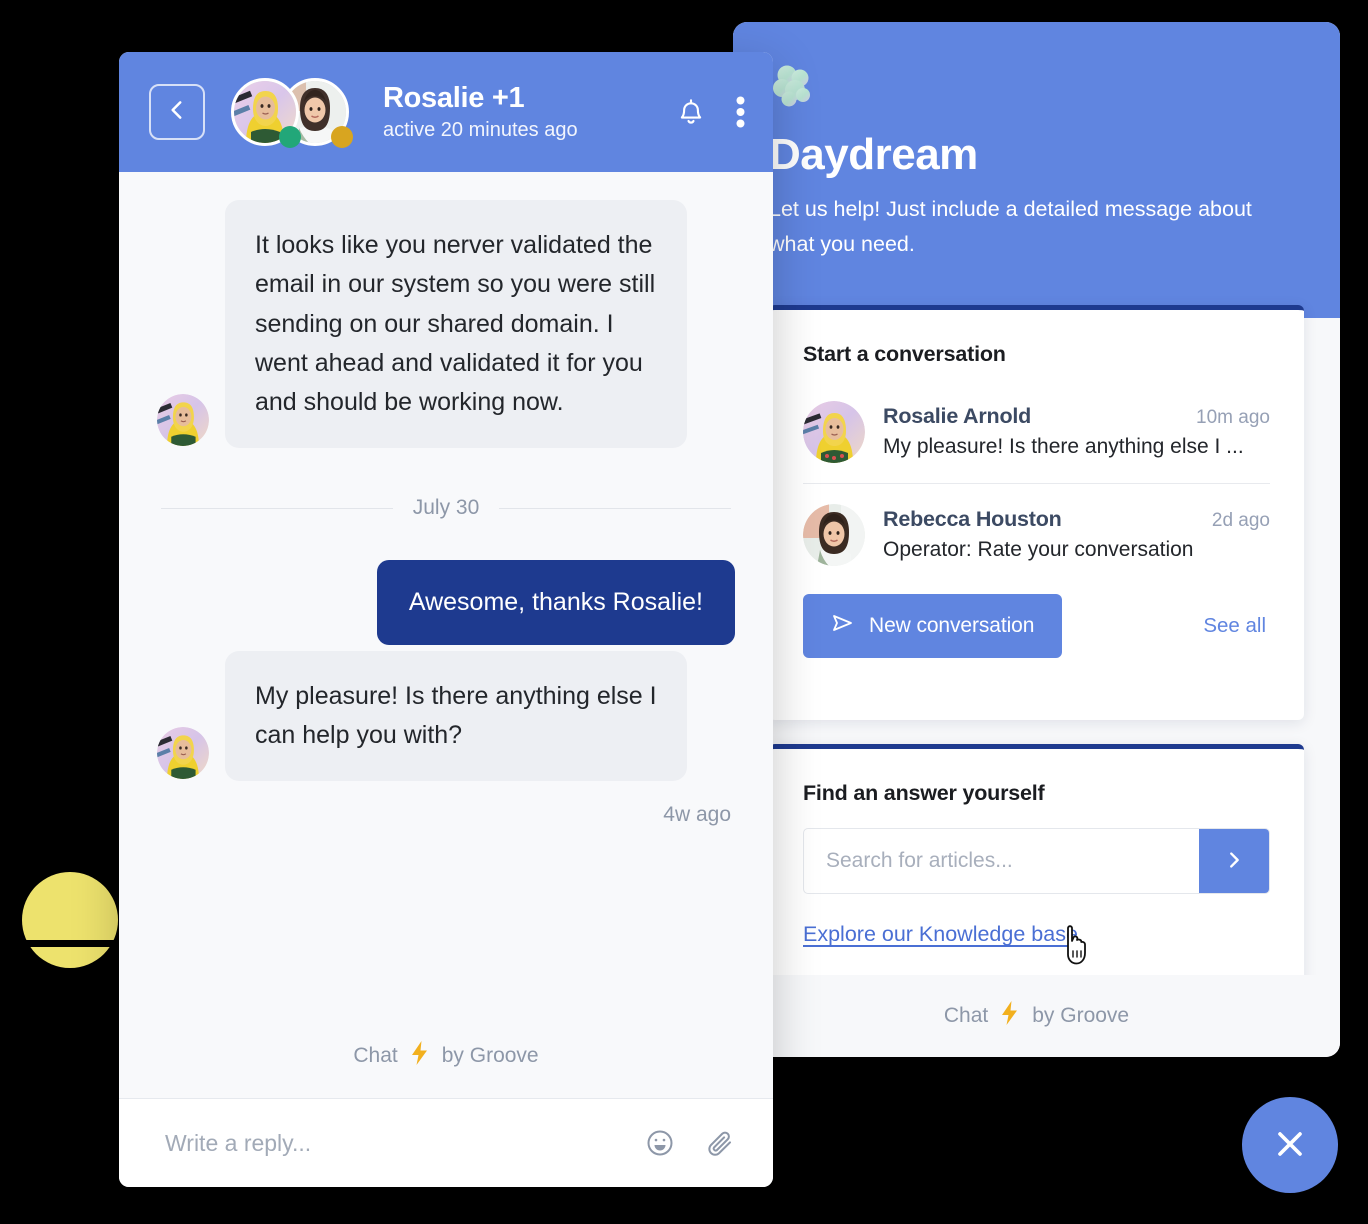 The height and width of the screenshot is (1224, 1368). Describe the element at coordinates (1038, 549) in the screenshot. I see `conversation-preview: Operator: Rate your conversation` at that location.